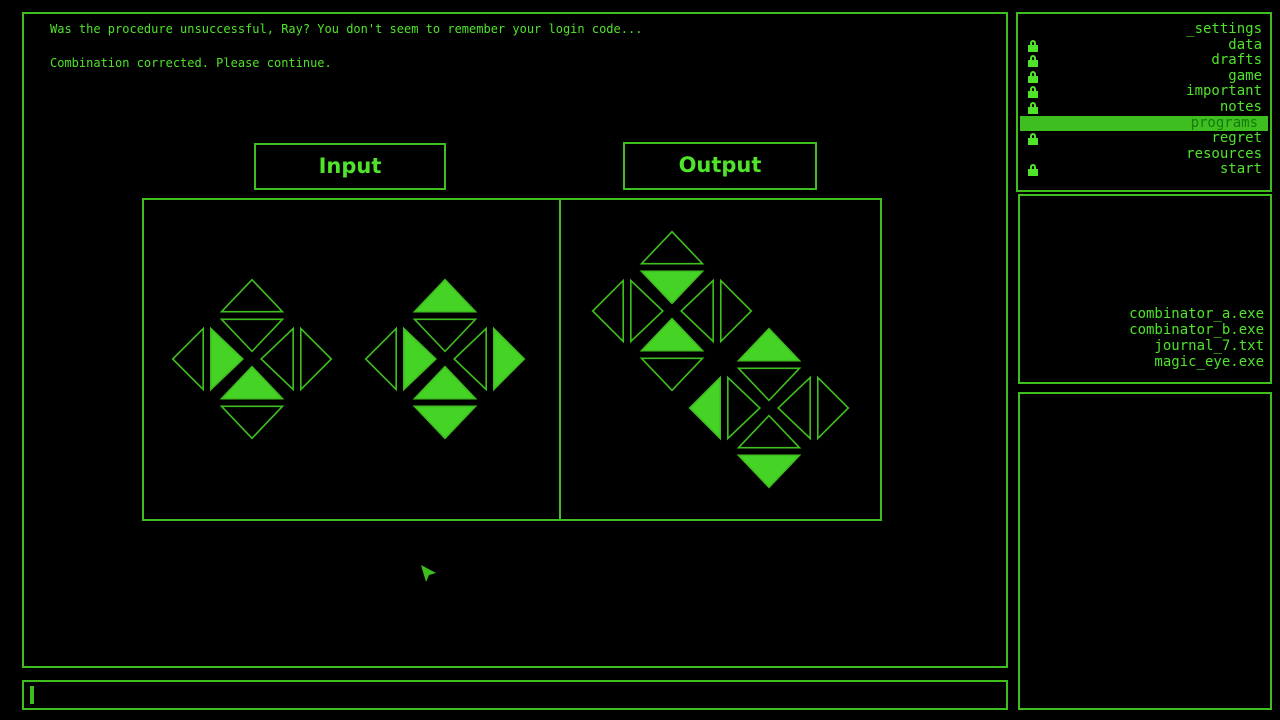 This screenshot has width=1280, height=720. What do you see at coordinates (1245, 76) in the screenshot?
I see `directory-game: game` at bounding box center [1245, 76].